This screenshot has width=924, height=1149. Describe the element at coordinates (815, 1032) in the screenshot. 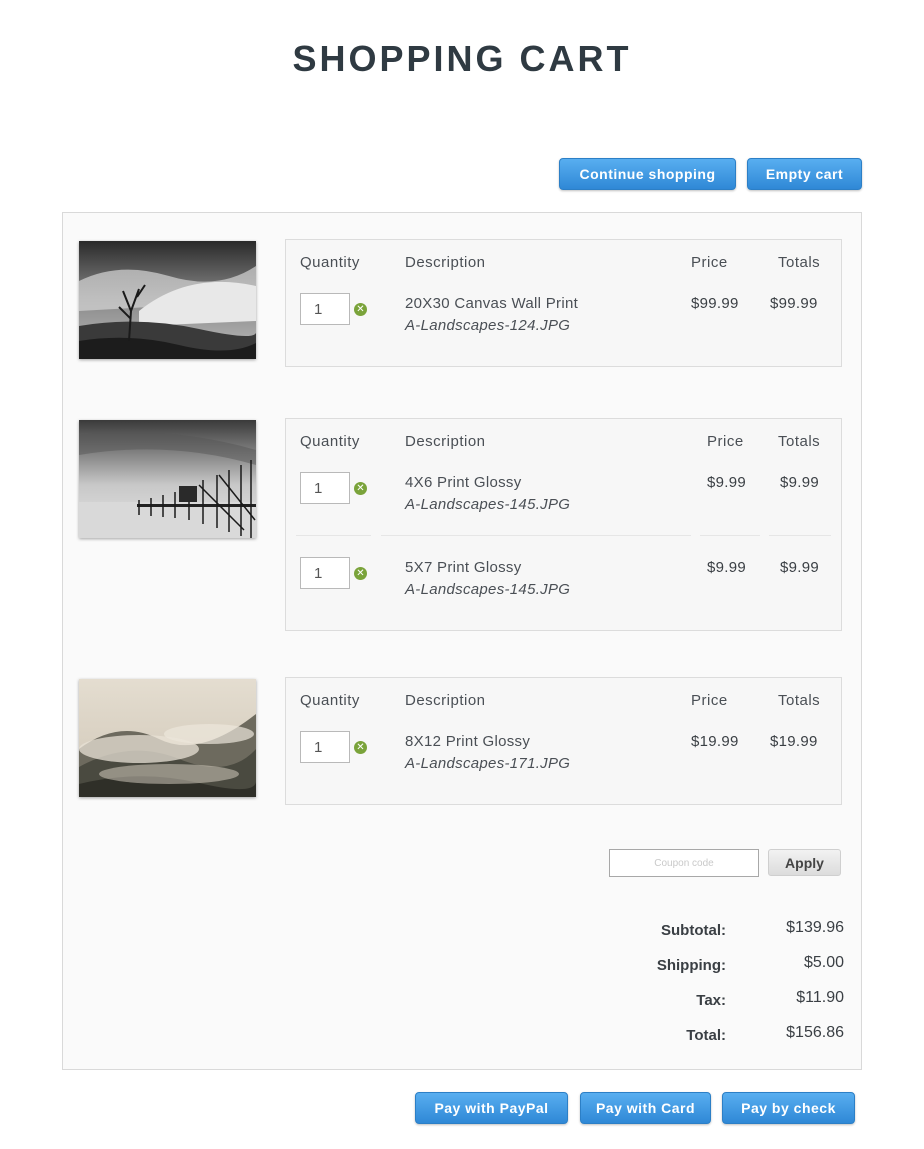

I see `total-value: $156.86` at that location.